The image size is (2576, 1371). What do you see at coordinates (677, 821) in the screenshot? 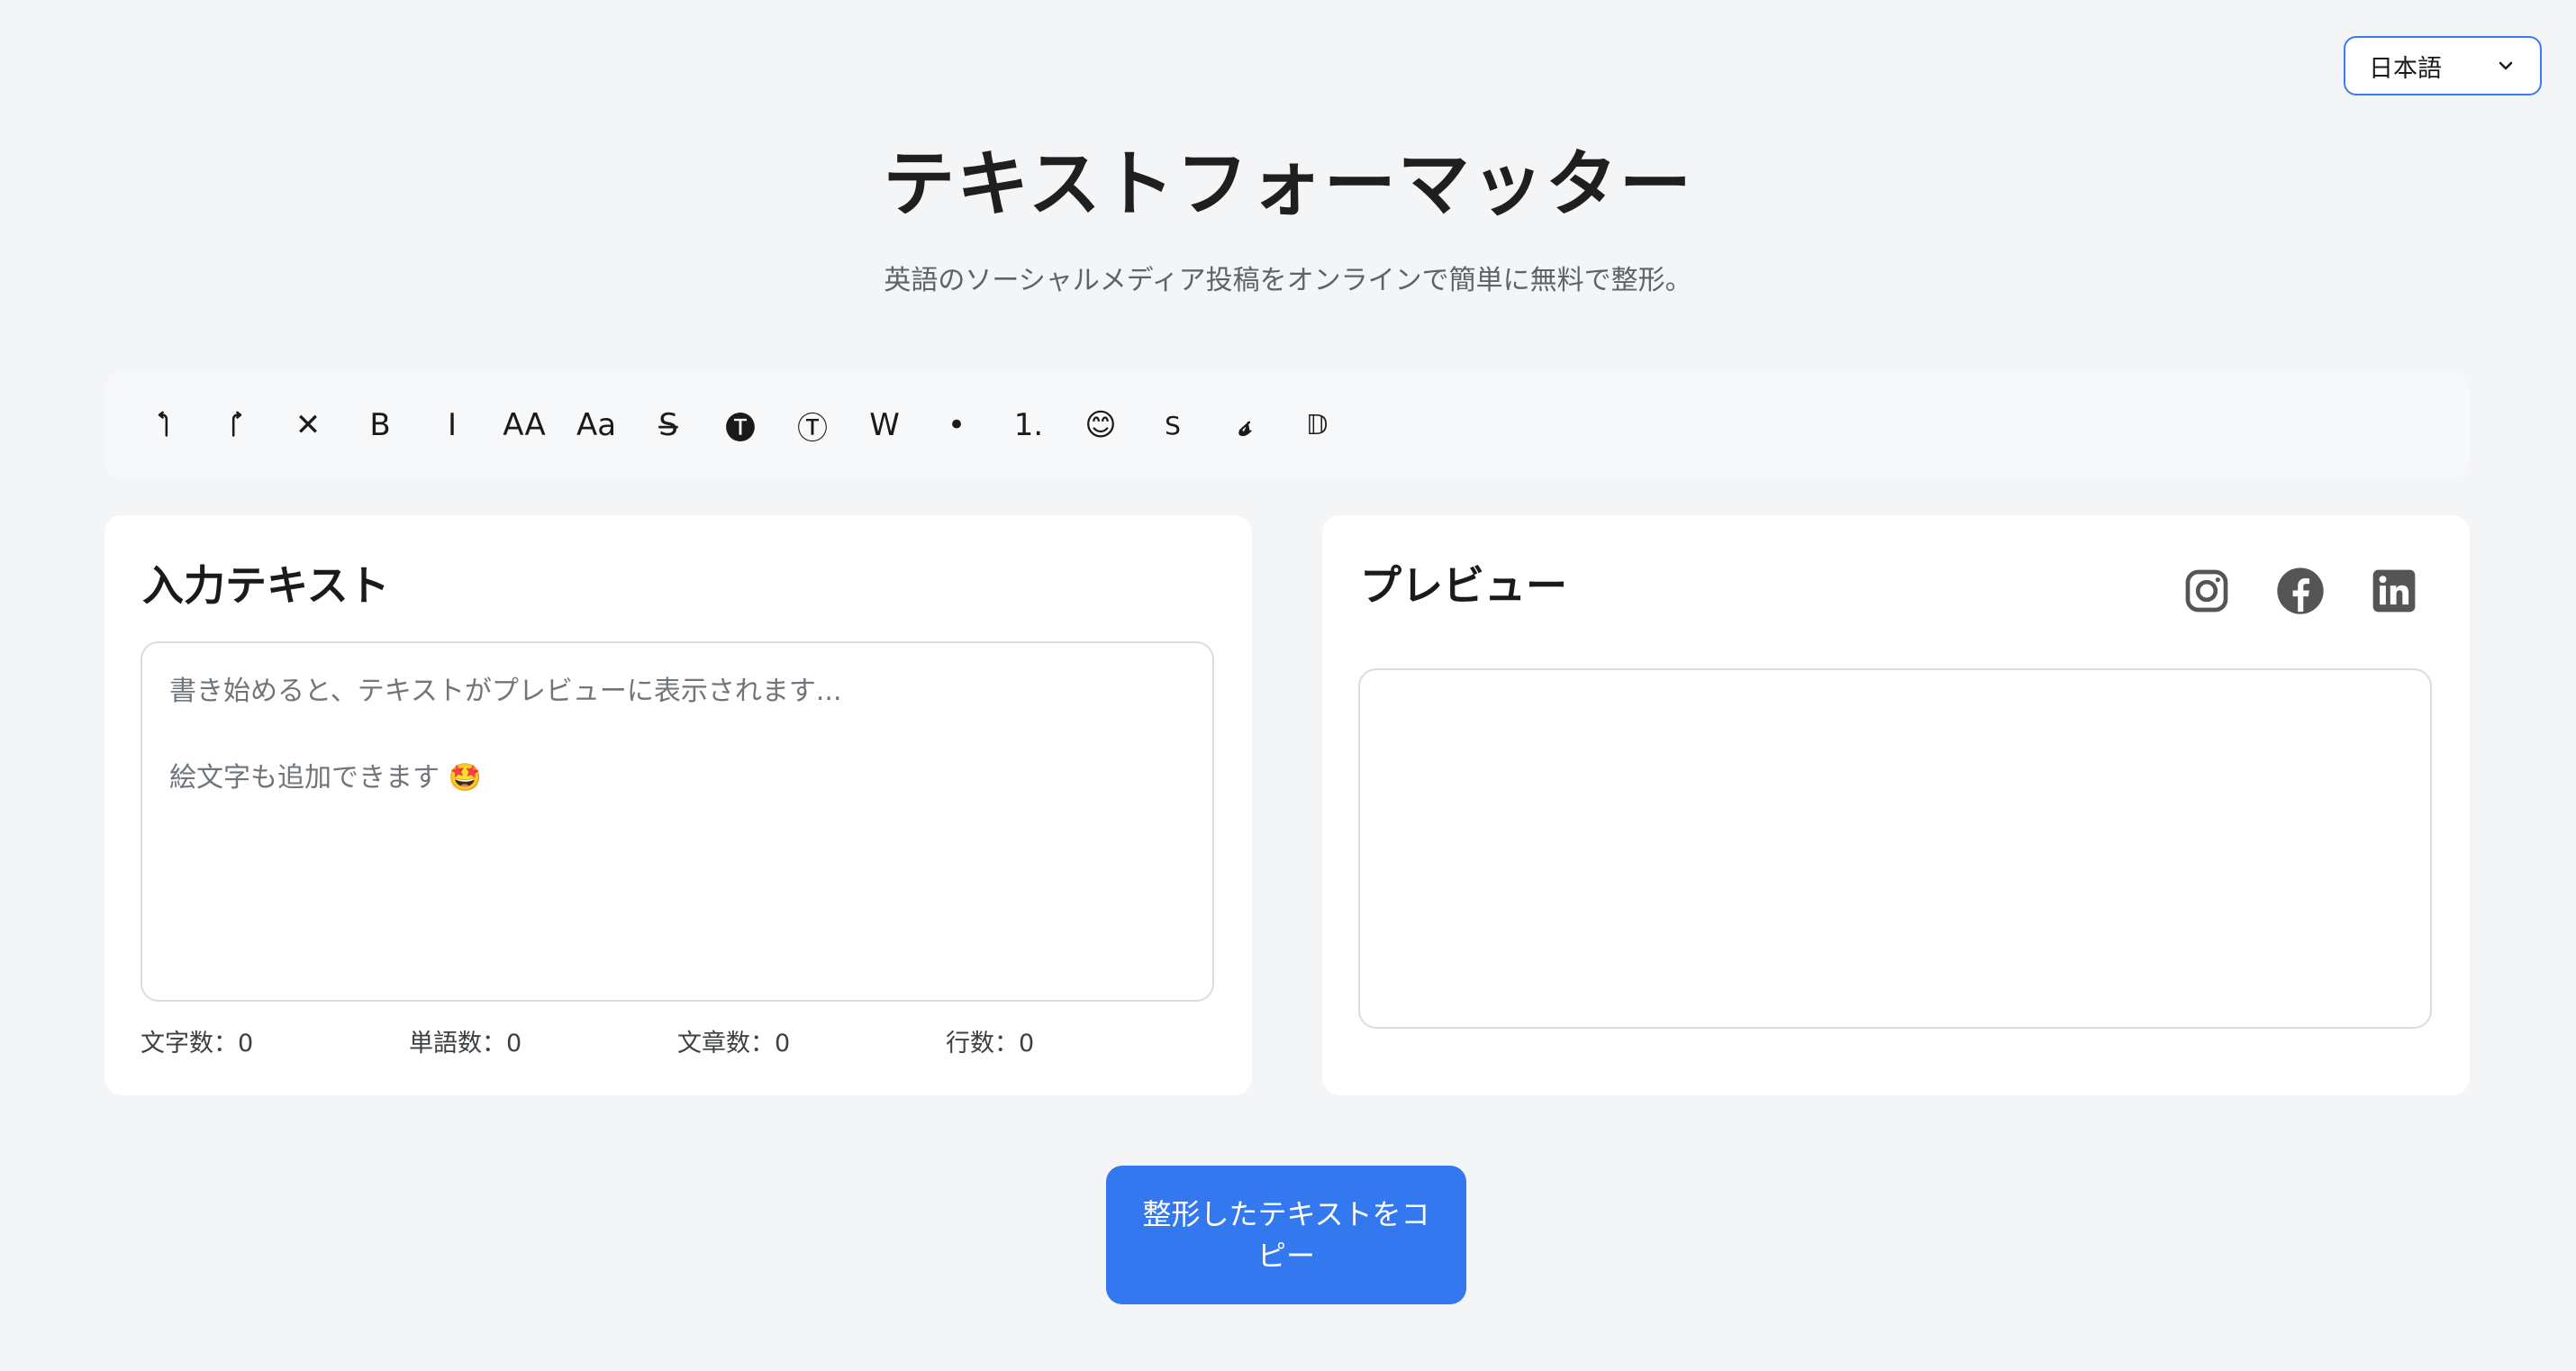
I see `input-textarea: 書き始めると、テキストがプレビューに表示されます... 絵文字も追加できます 🤩` at bounding box center [677, 821].